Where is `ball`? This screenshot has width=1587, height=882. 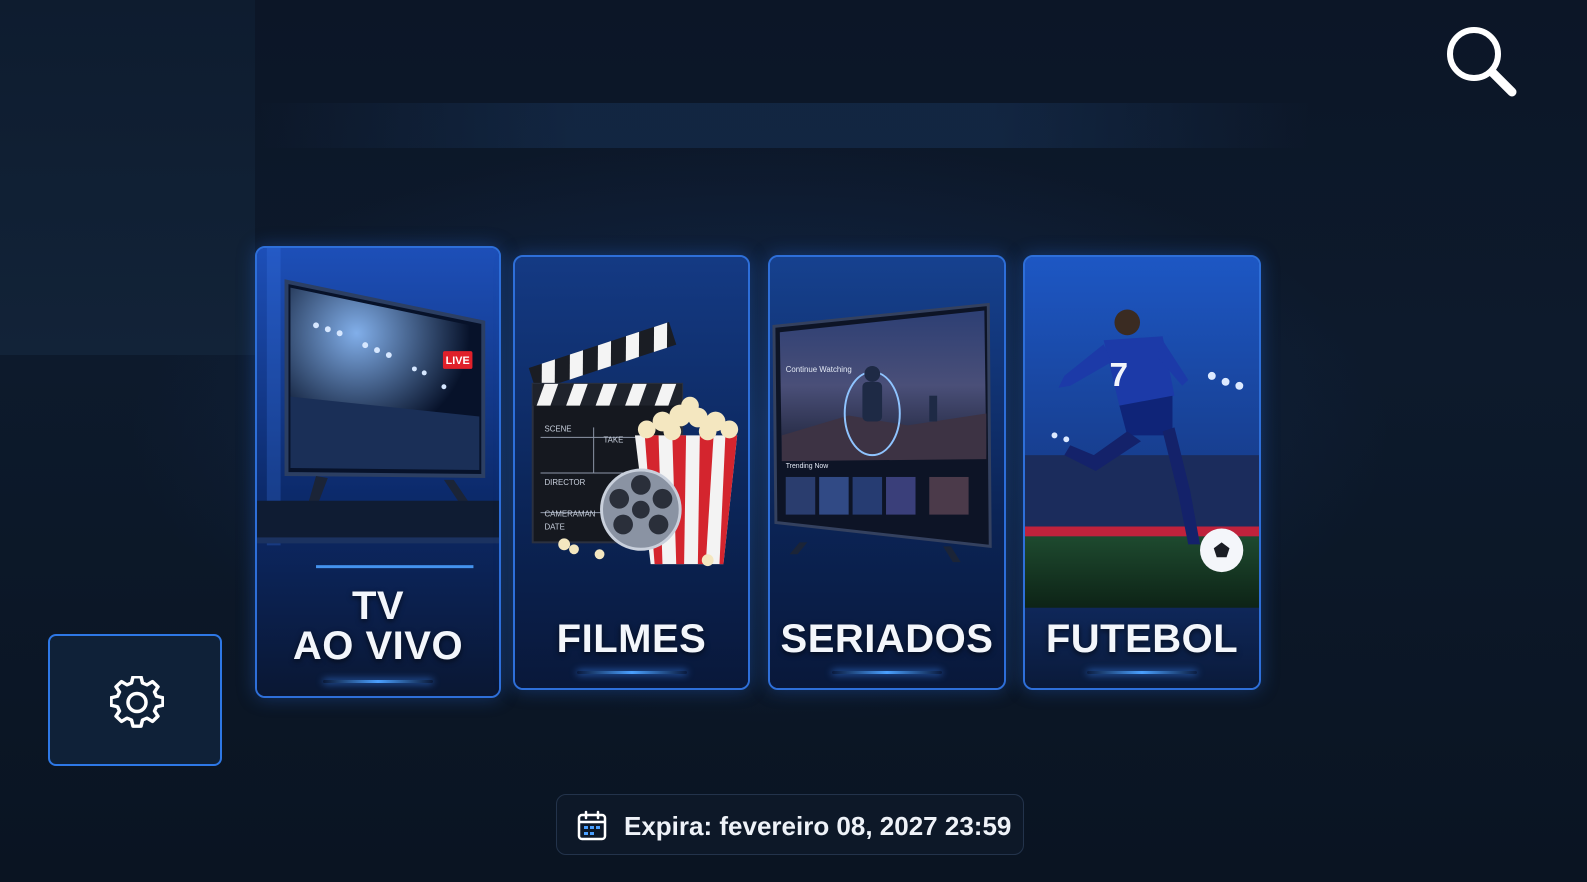 ball is located at coordinates (1222, 550).